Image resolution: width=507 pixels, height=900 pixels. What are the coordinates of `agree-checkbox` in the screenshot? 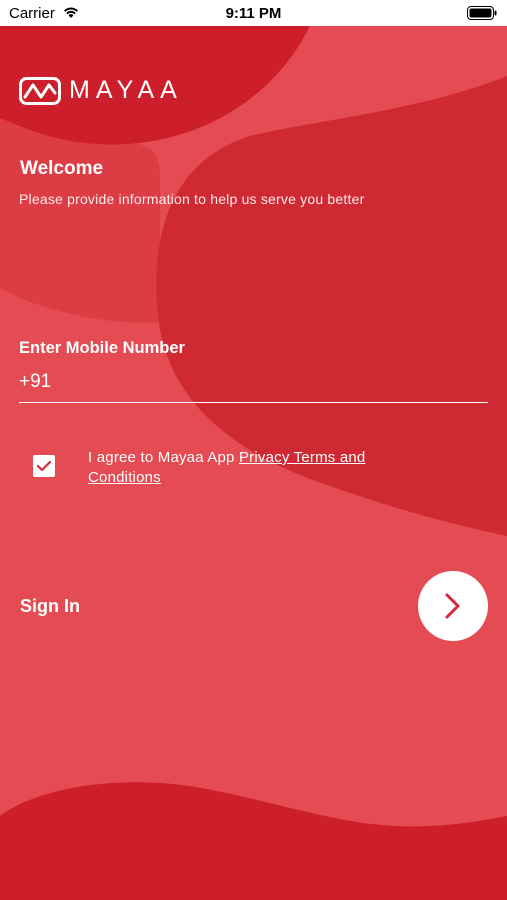 It's located at (44, 466).